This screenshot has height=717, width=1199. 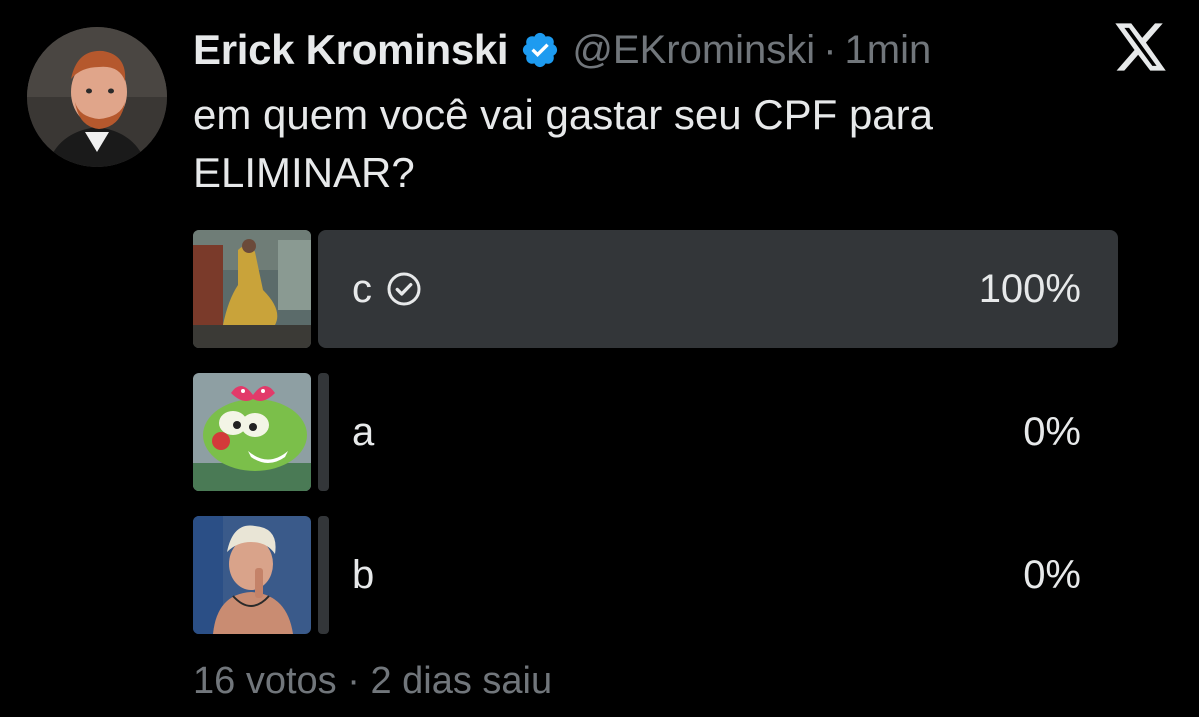 I want to click on poll-vote-count: 16 votos, so click(x=265, y=681).